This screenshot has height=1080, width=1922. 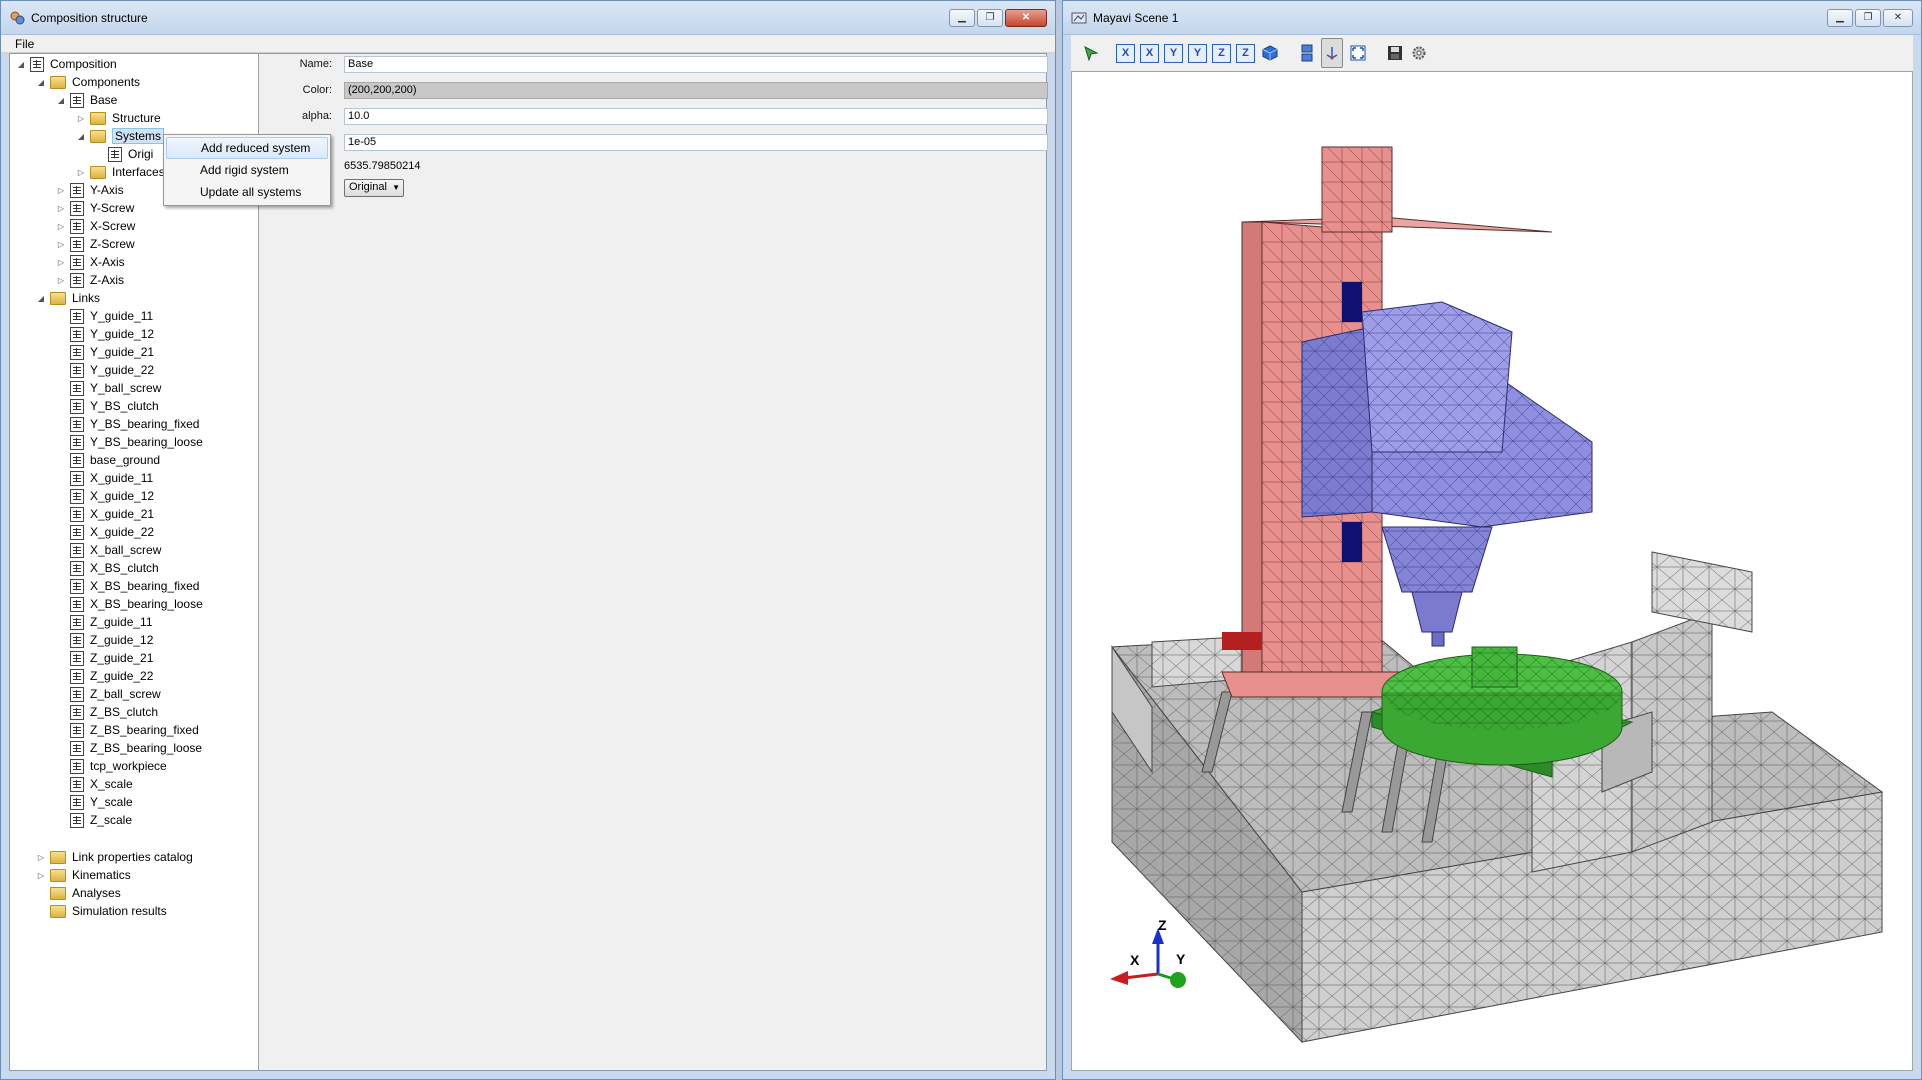 What do you see at coordinates (114, 857) in the screenshot?
I see `tree-item-link-properties-catalog: ▷ Link properties catalog` at bounding box center [114, 857].